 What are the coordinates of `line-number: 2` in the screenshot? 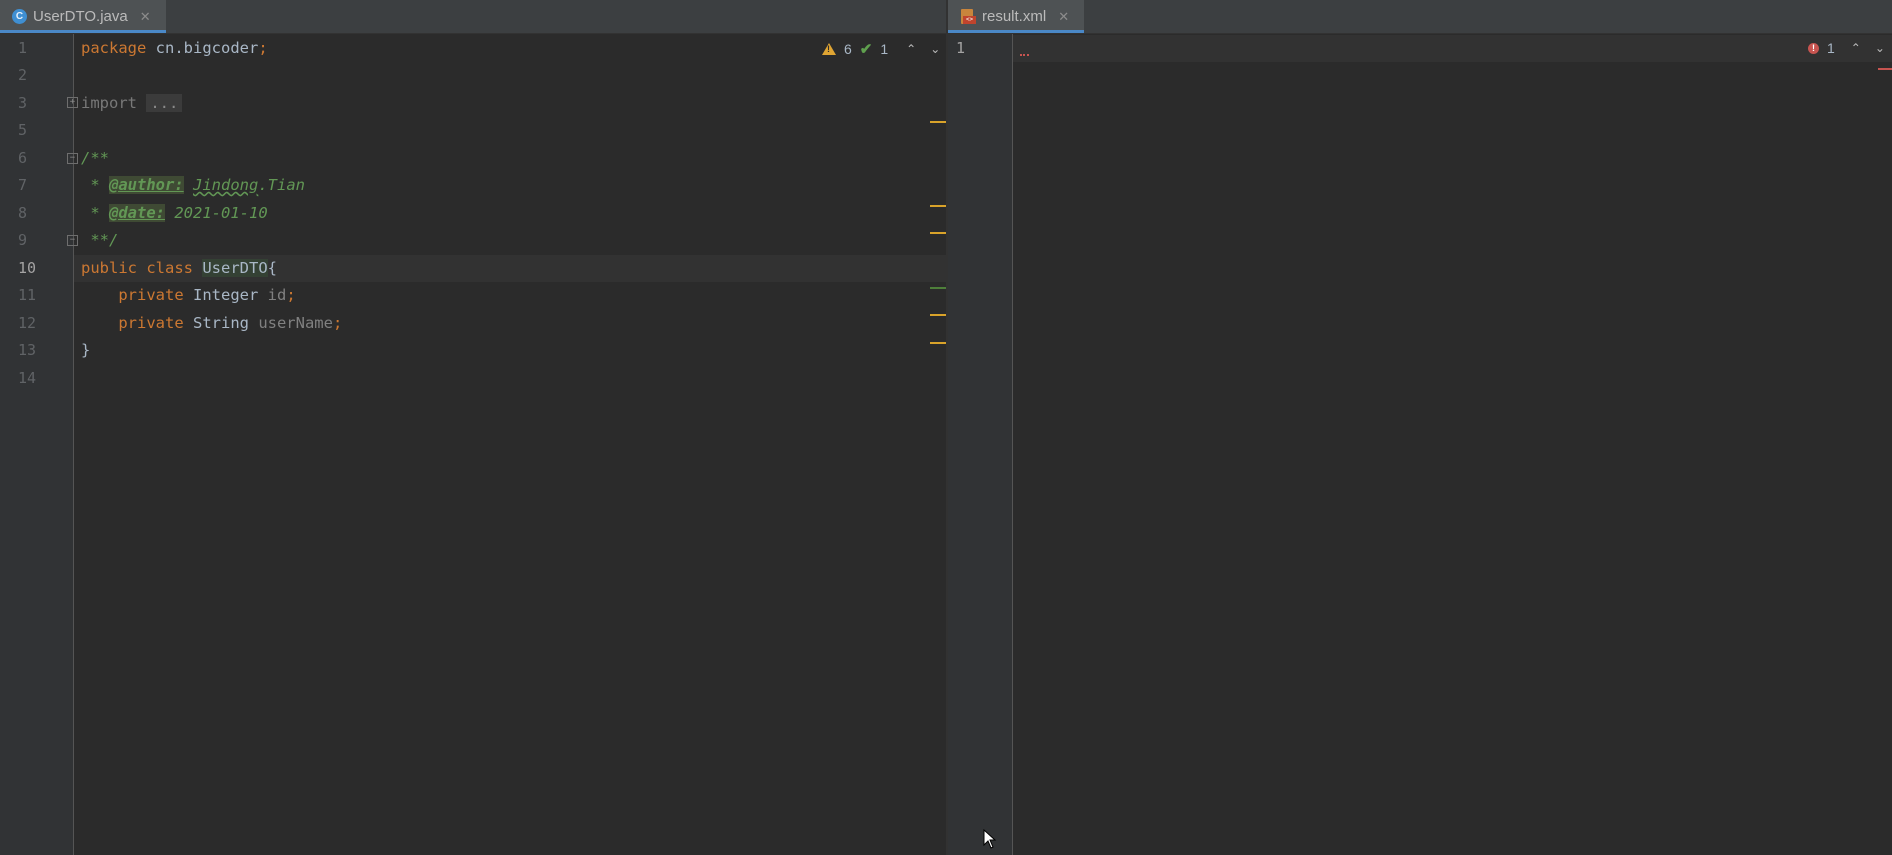 It's located at (23, 75).